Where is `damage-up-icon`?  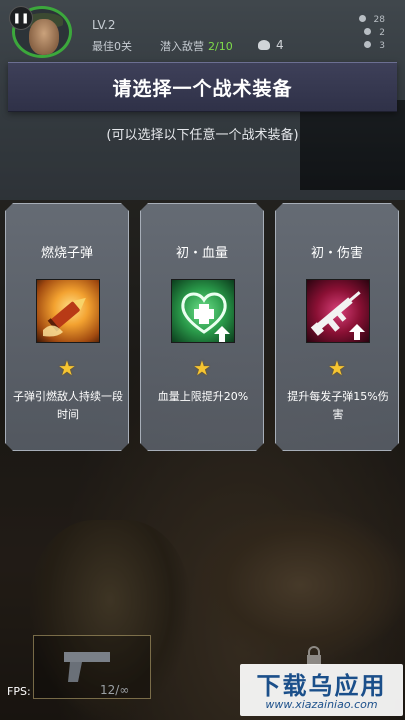
damage-up-icon is located at coordinates (338, 311).